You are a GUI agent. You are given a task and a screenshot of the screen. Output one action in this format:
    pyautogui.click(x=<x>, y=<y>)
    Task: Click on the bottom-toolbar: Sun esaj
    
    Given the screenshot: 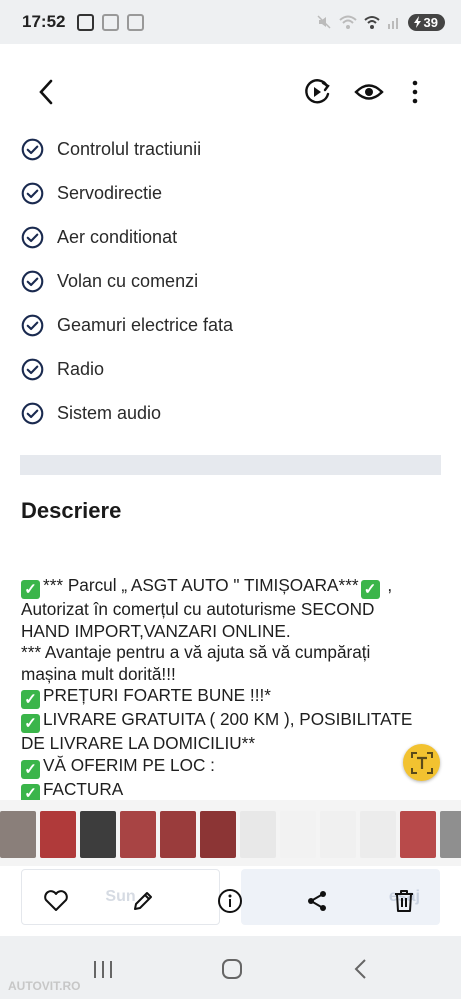 What is the action you would take?
    pyautogui.click(x=230, y=901)
    